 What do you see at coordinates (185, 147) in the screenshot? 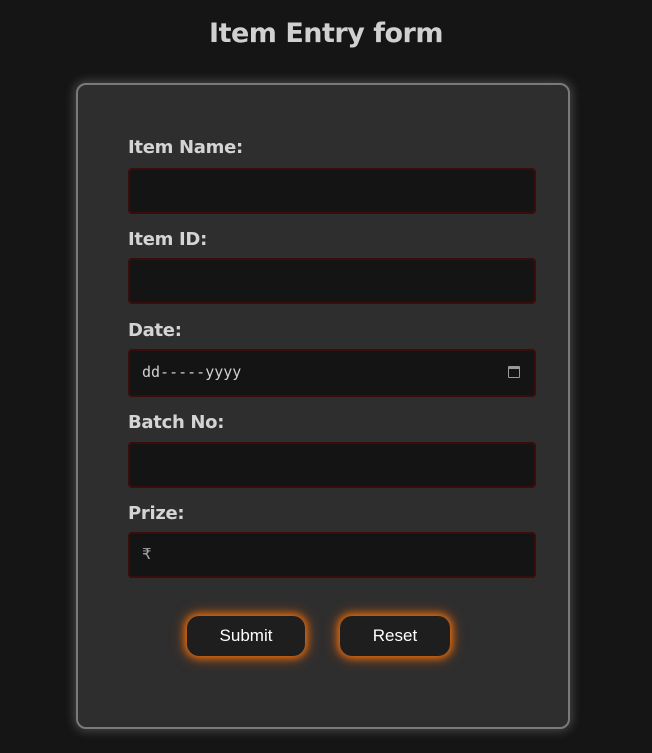
I see `item-name-label: Item Name:` at bounding box center [185, 147].